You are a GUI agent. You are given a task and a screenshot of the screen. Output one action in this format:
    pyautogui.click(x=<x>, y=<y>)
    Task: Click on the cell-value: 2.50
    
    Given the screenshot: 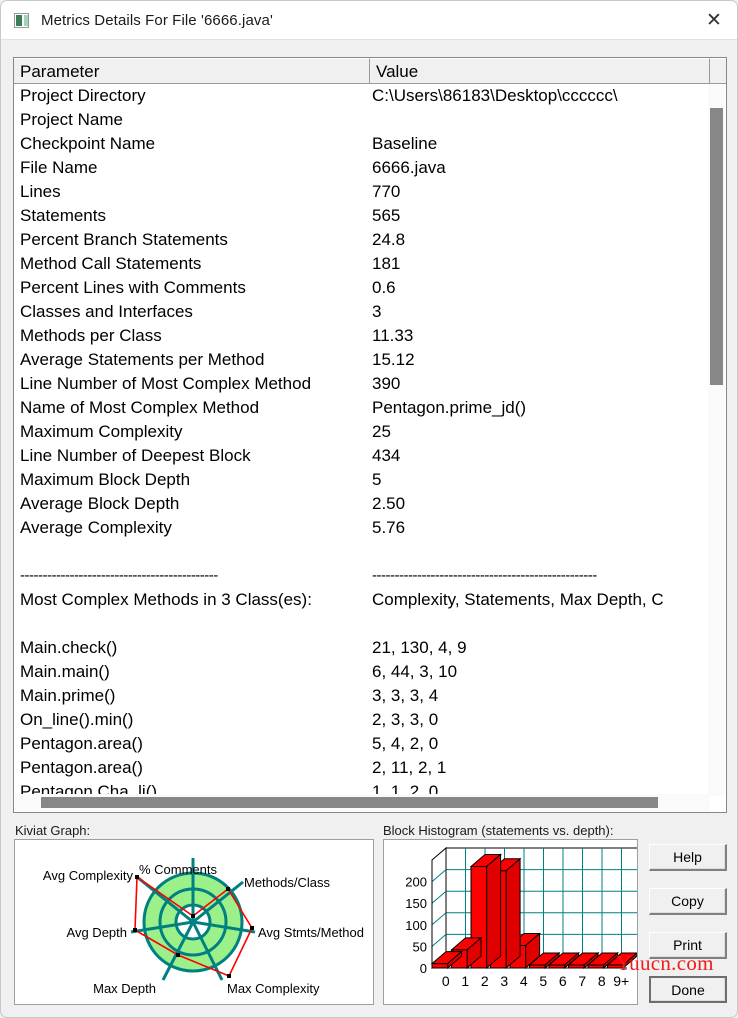 What is the action you would take?
    pyautogui.click(x=389, y=503)
    